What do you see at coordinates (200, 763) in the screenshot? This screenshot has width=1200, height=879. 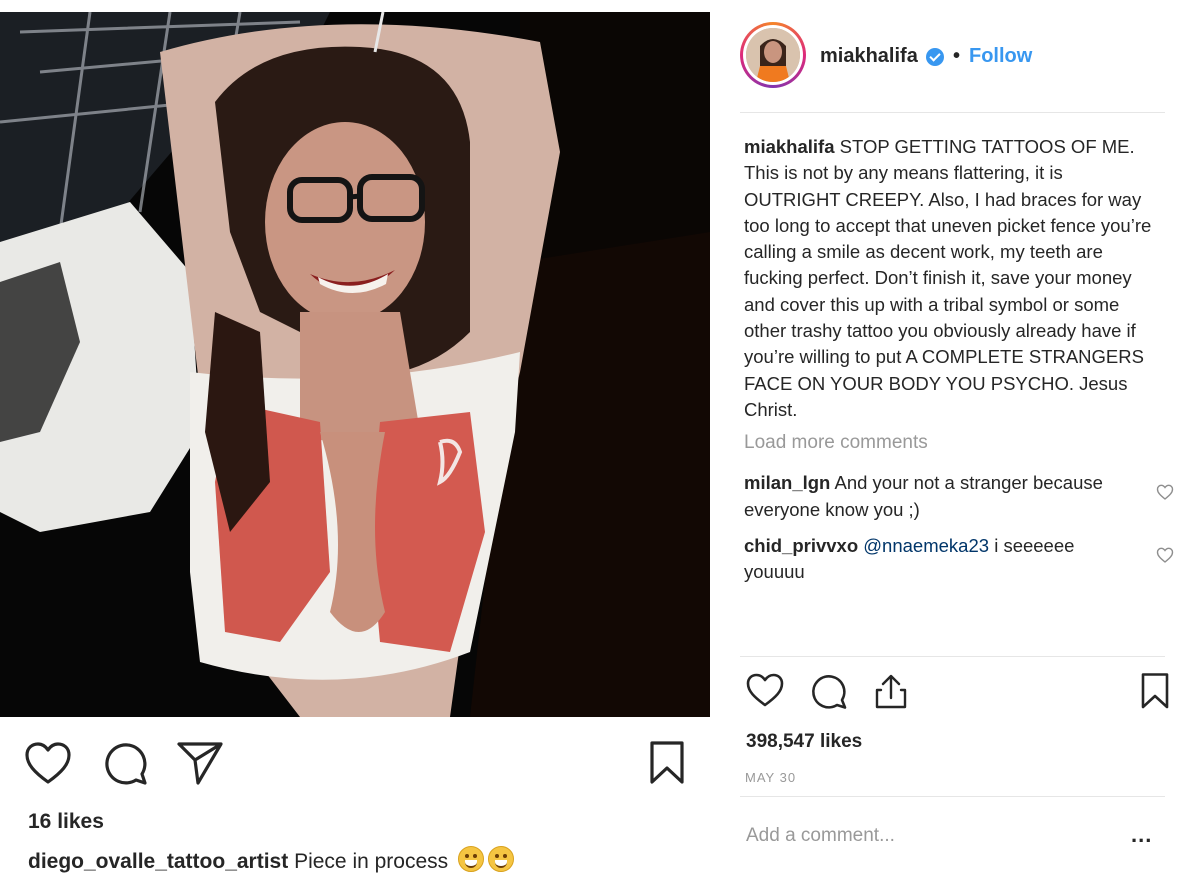 I see `share-icon` at bounding box center [200, 763].